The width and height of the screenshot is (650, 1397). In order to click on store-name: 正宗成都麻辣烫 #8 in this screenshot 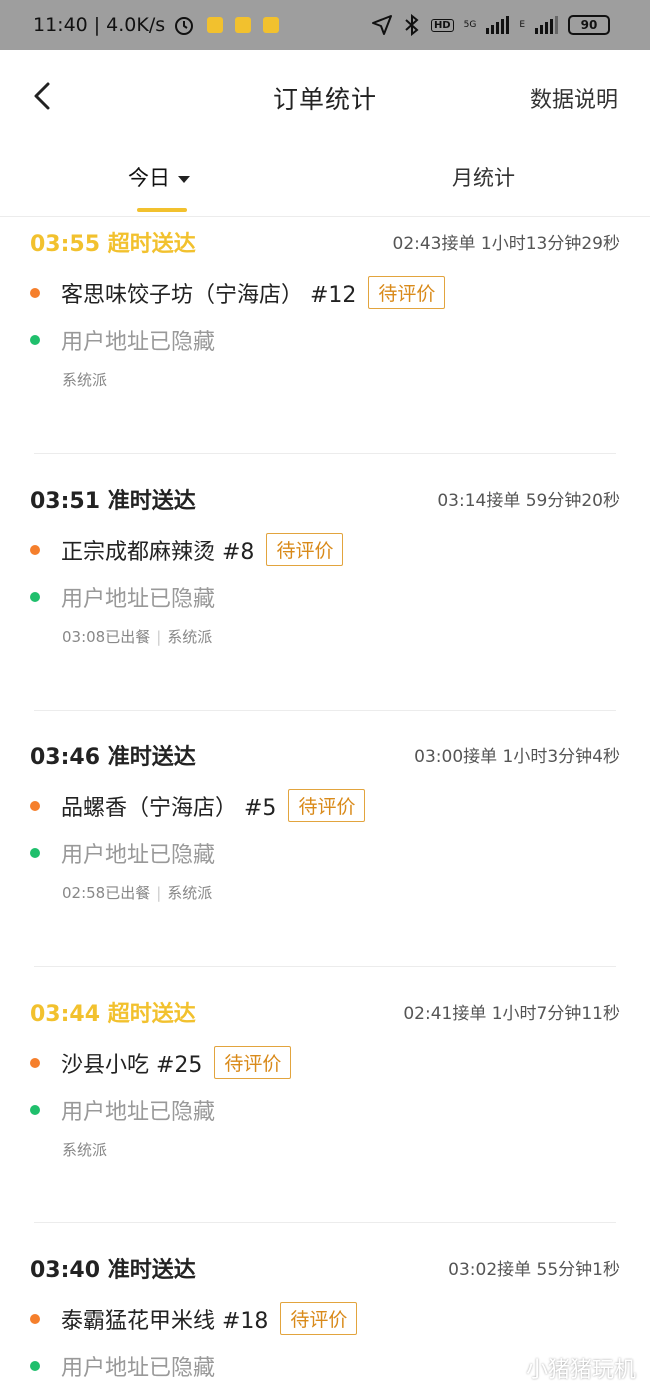, I will do `click(158, 552)`.